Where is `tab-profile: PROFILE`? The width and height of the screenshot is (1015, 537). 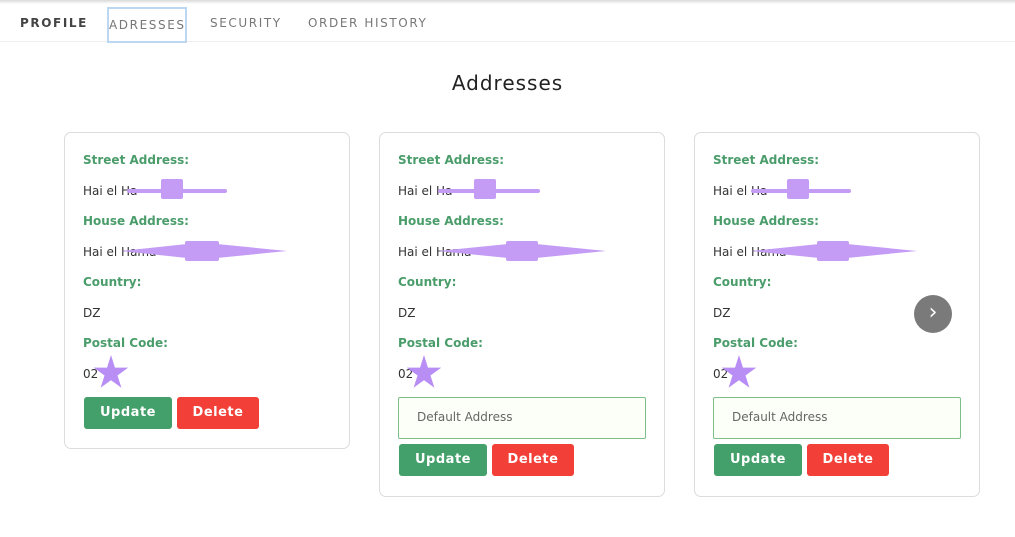 tab-profile: PROFILE is located at coordinates (54, 23).